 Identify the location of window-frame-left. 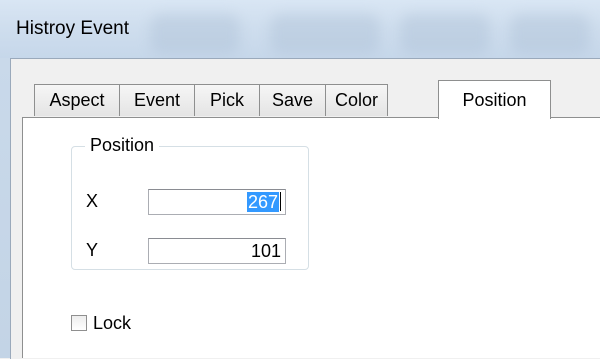
(5, 208).